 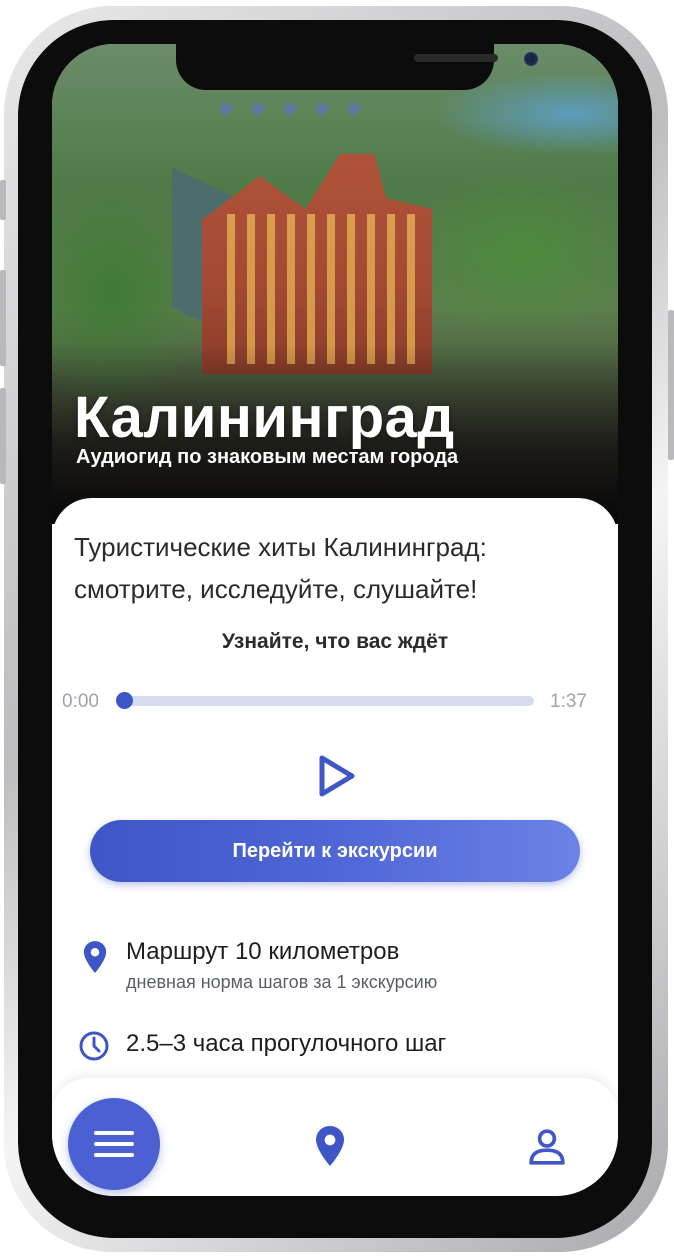 I want to click on silent-switch, so click(x=3, y=200).